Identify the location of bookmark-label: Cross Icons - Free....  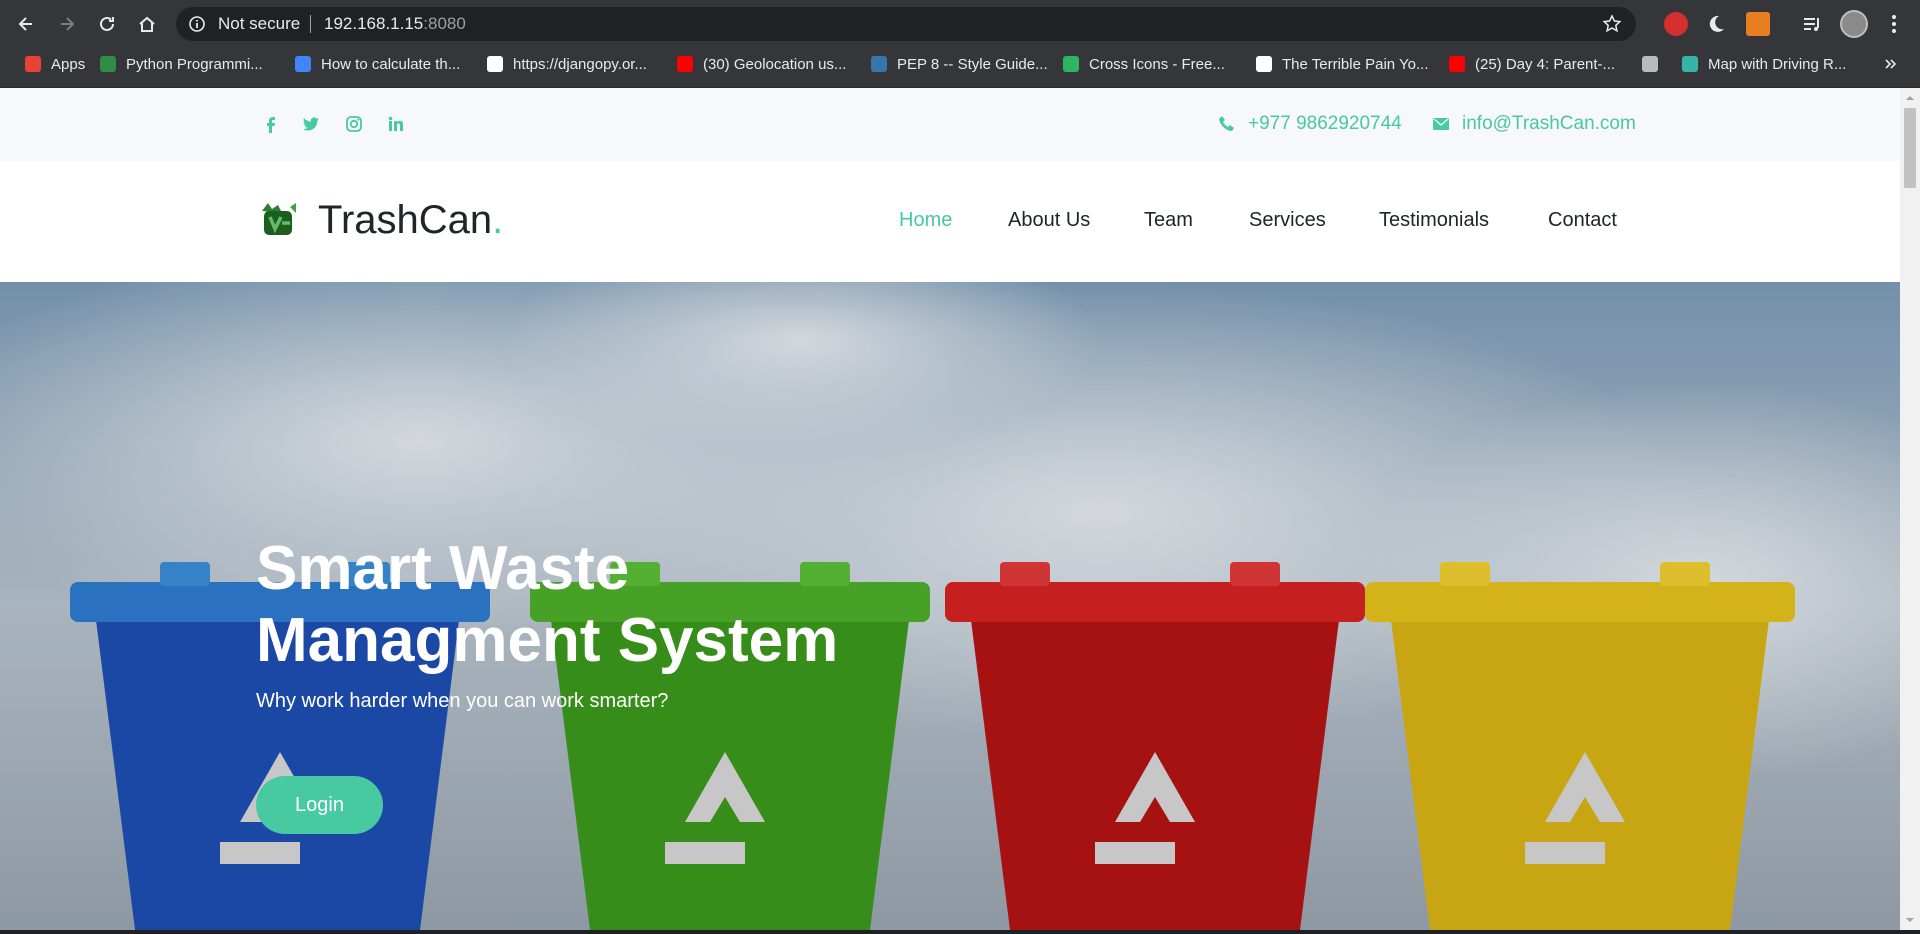
(1157, 64).